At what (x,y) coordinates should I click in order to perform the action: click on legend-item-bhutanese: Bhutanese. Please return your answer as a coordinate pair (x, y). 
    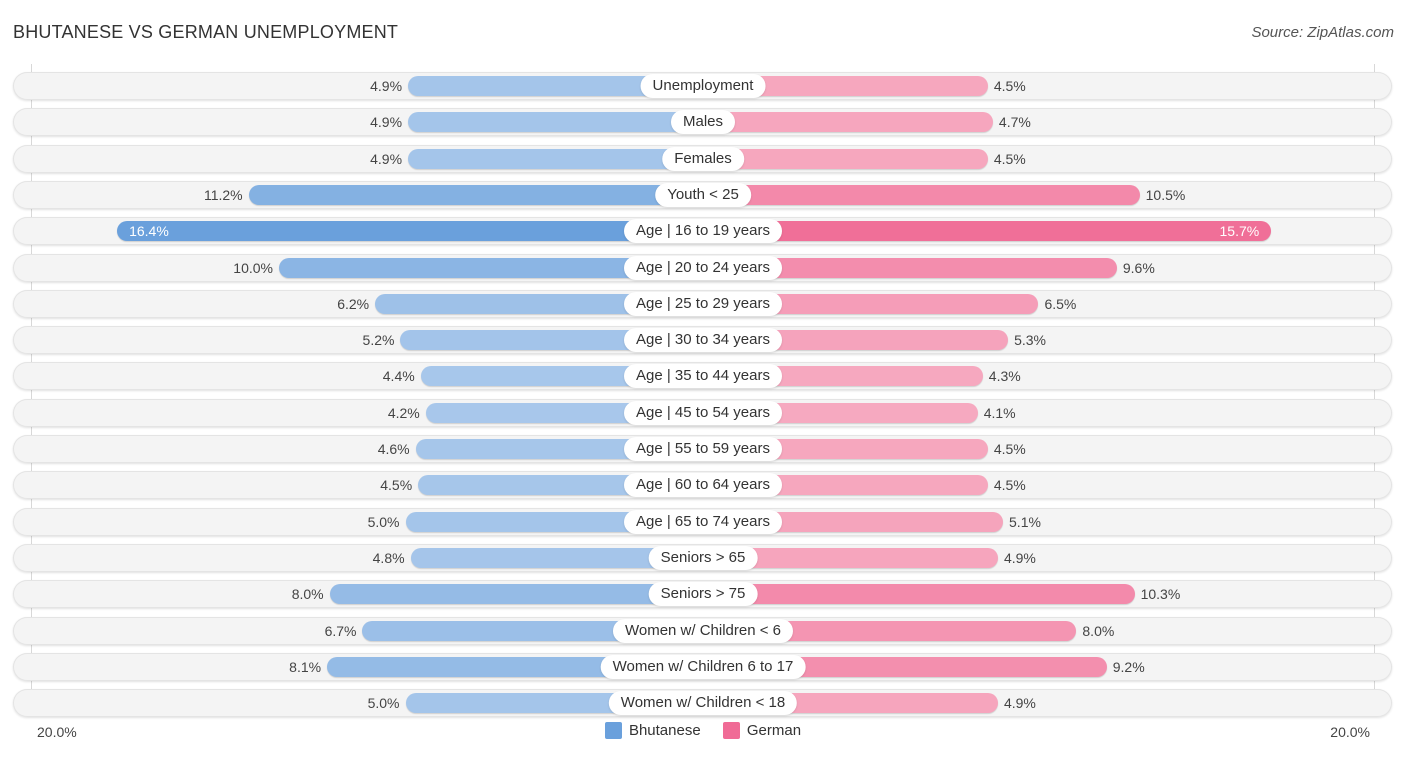
    Looking at the image, I should click on (652, 730).